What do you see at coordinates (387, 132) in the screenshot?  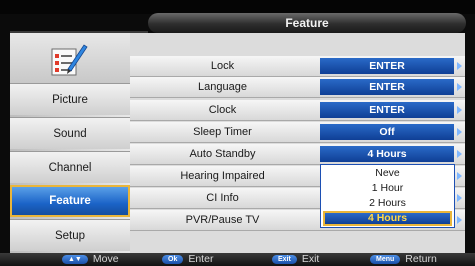 I see `sleep-timer-value: Off` at bounding box center [387, 132].